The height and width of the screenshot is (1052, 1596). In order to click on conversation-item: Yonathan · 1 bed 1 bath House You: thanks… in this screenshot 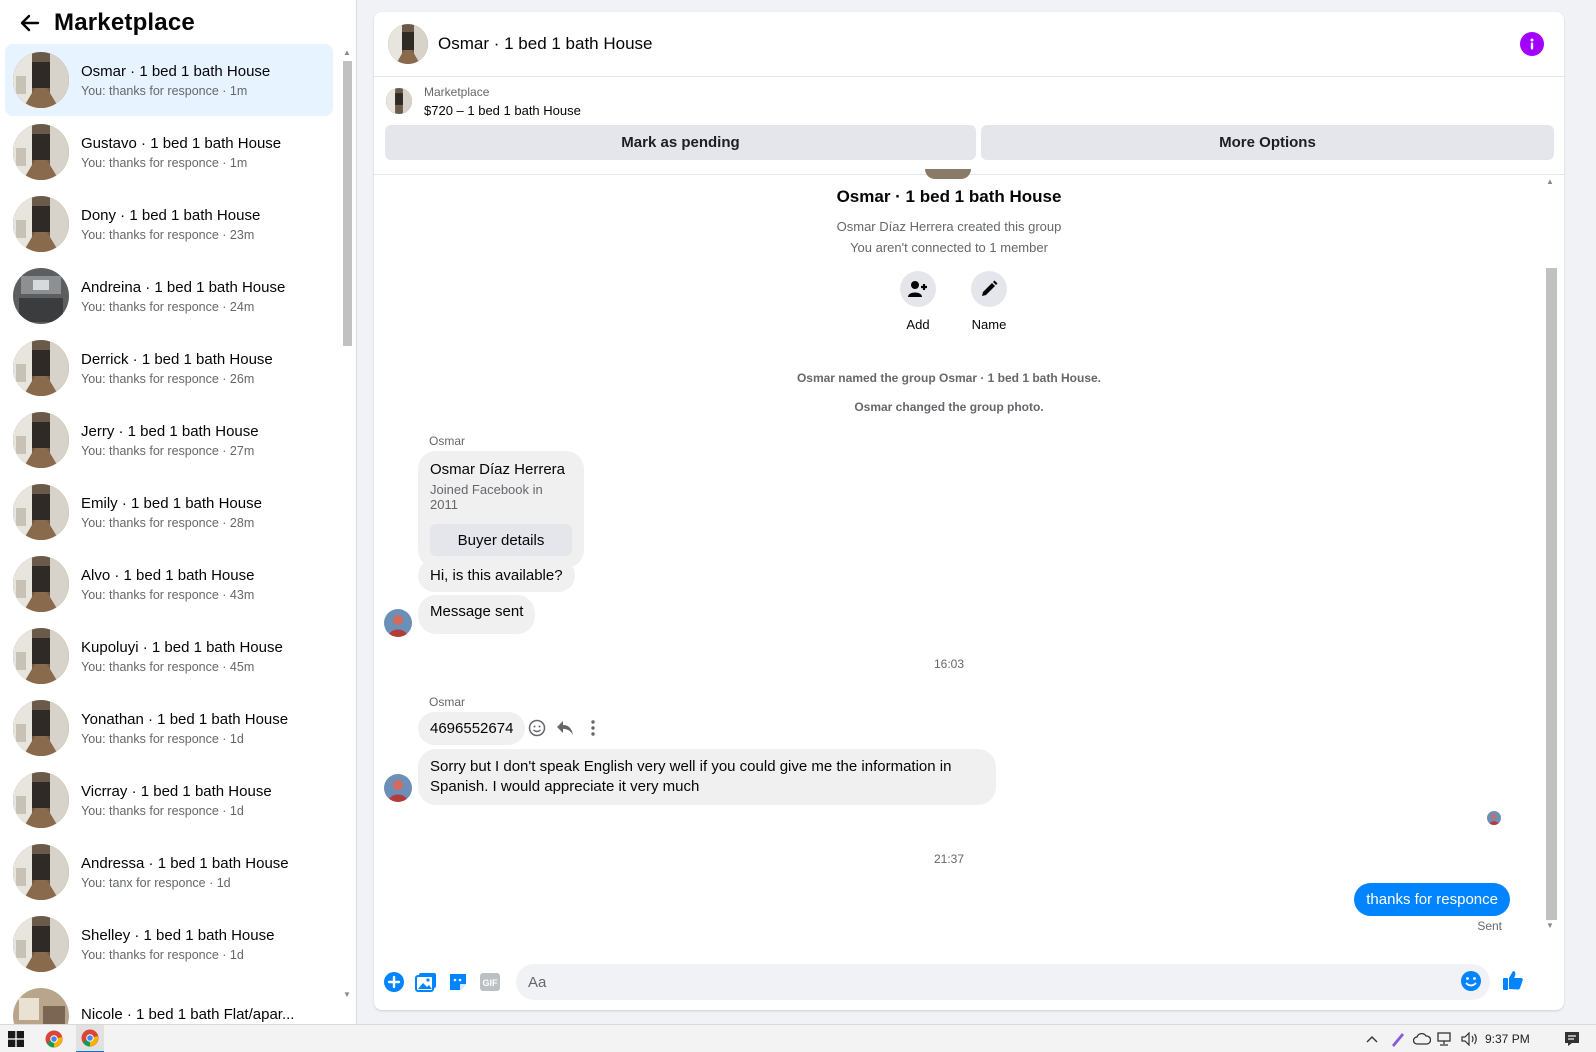, I will do `click(169, 728)`.